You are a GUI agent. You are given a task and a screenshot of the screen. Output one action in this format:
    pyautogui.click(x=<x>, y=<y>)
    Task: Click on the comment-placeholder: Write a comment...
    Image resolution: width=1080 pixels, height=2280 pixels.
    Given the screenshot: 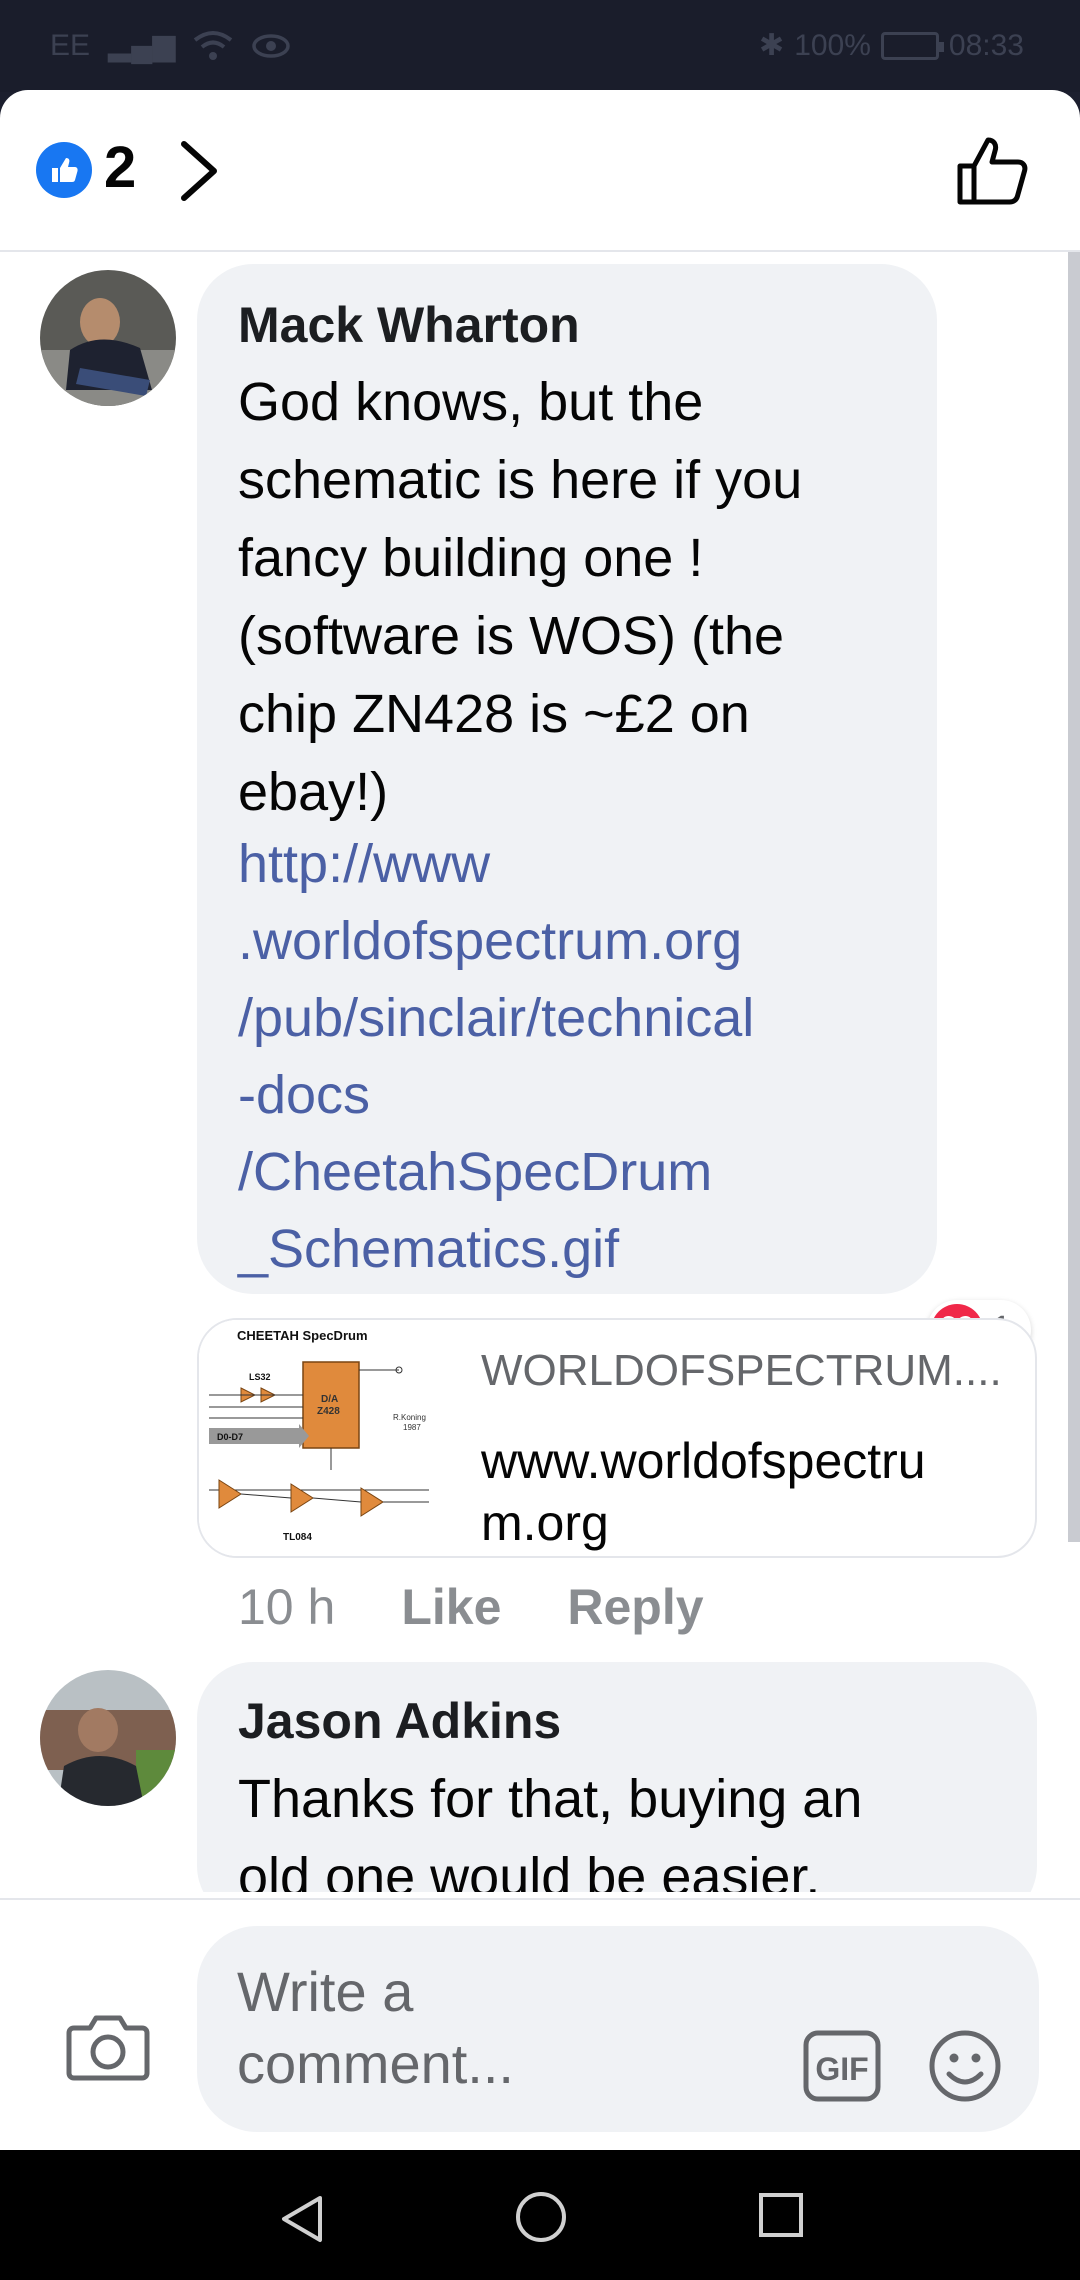 What is the action you would take?
    pyautogui.click(x=375, y=2027)
    